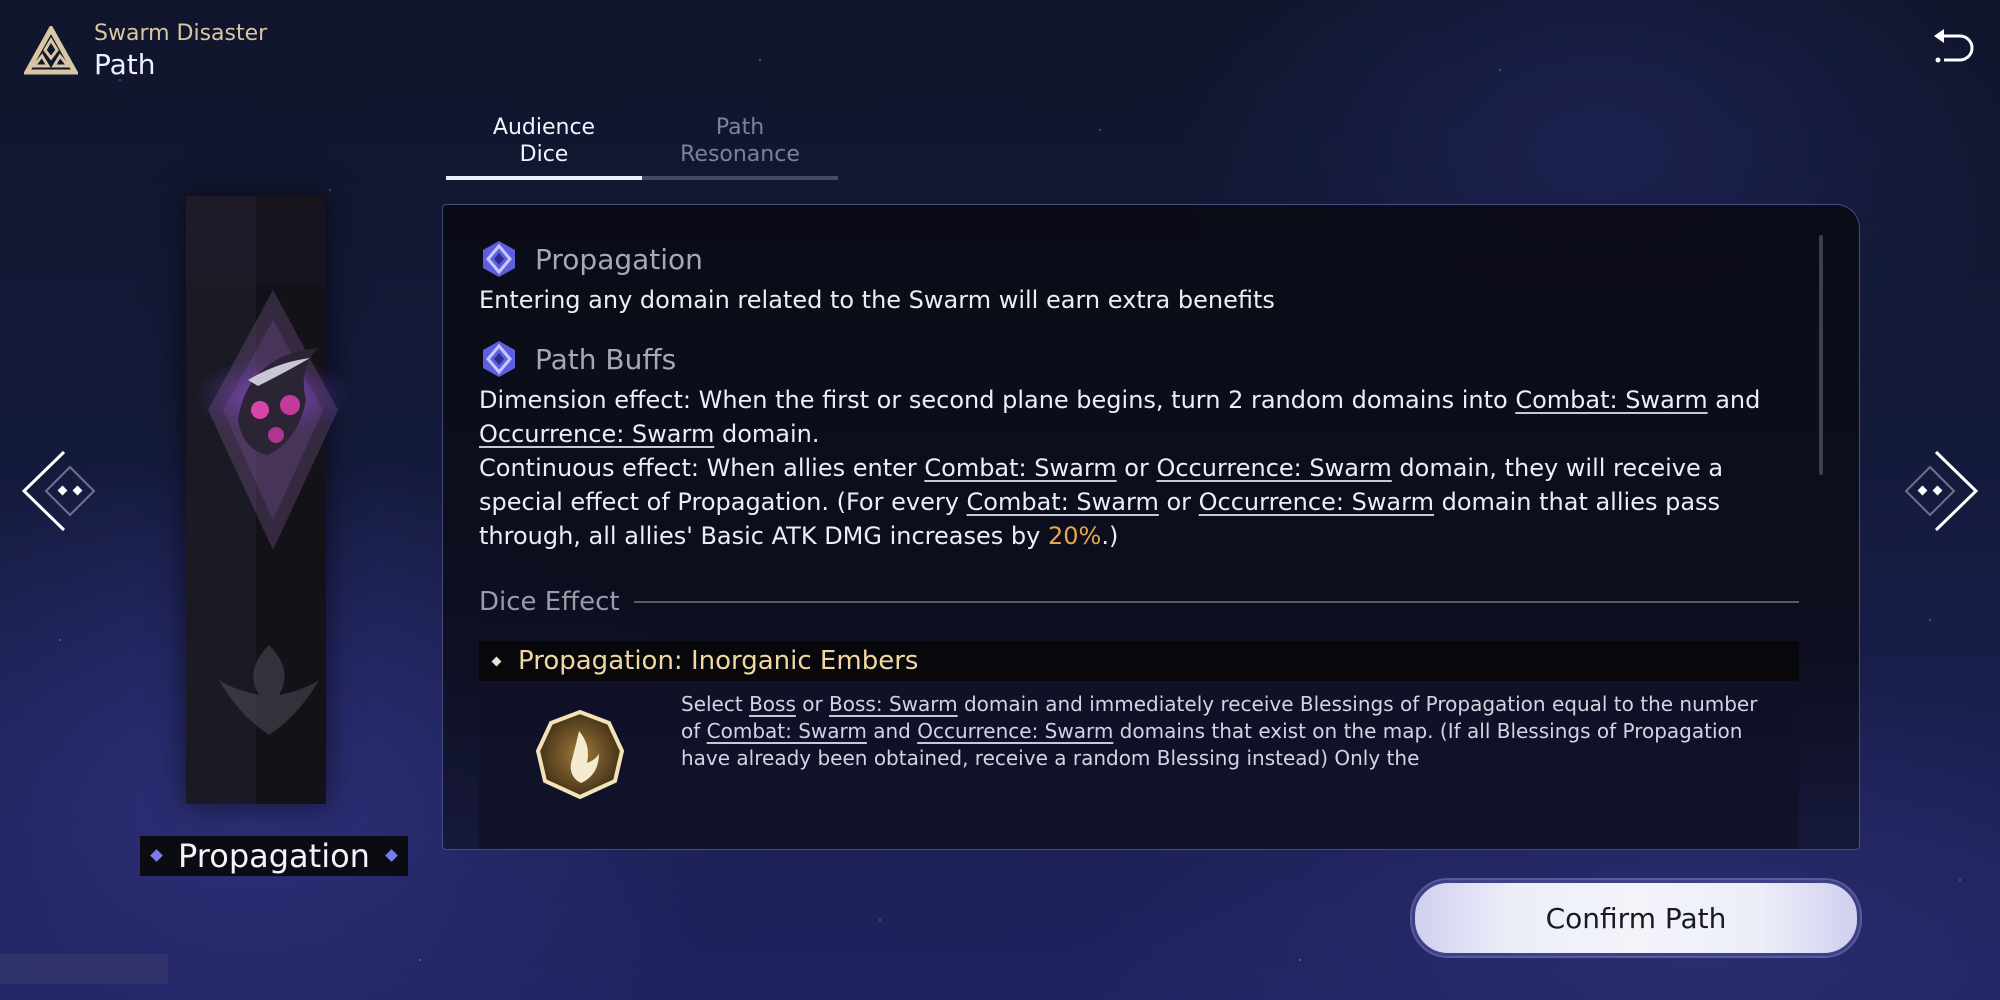  I want to click on divider, so click(1216, 602).